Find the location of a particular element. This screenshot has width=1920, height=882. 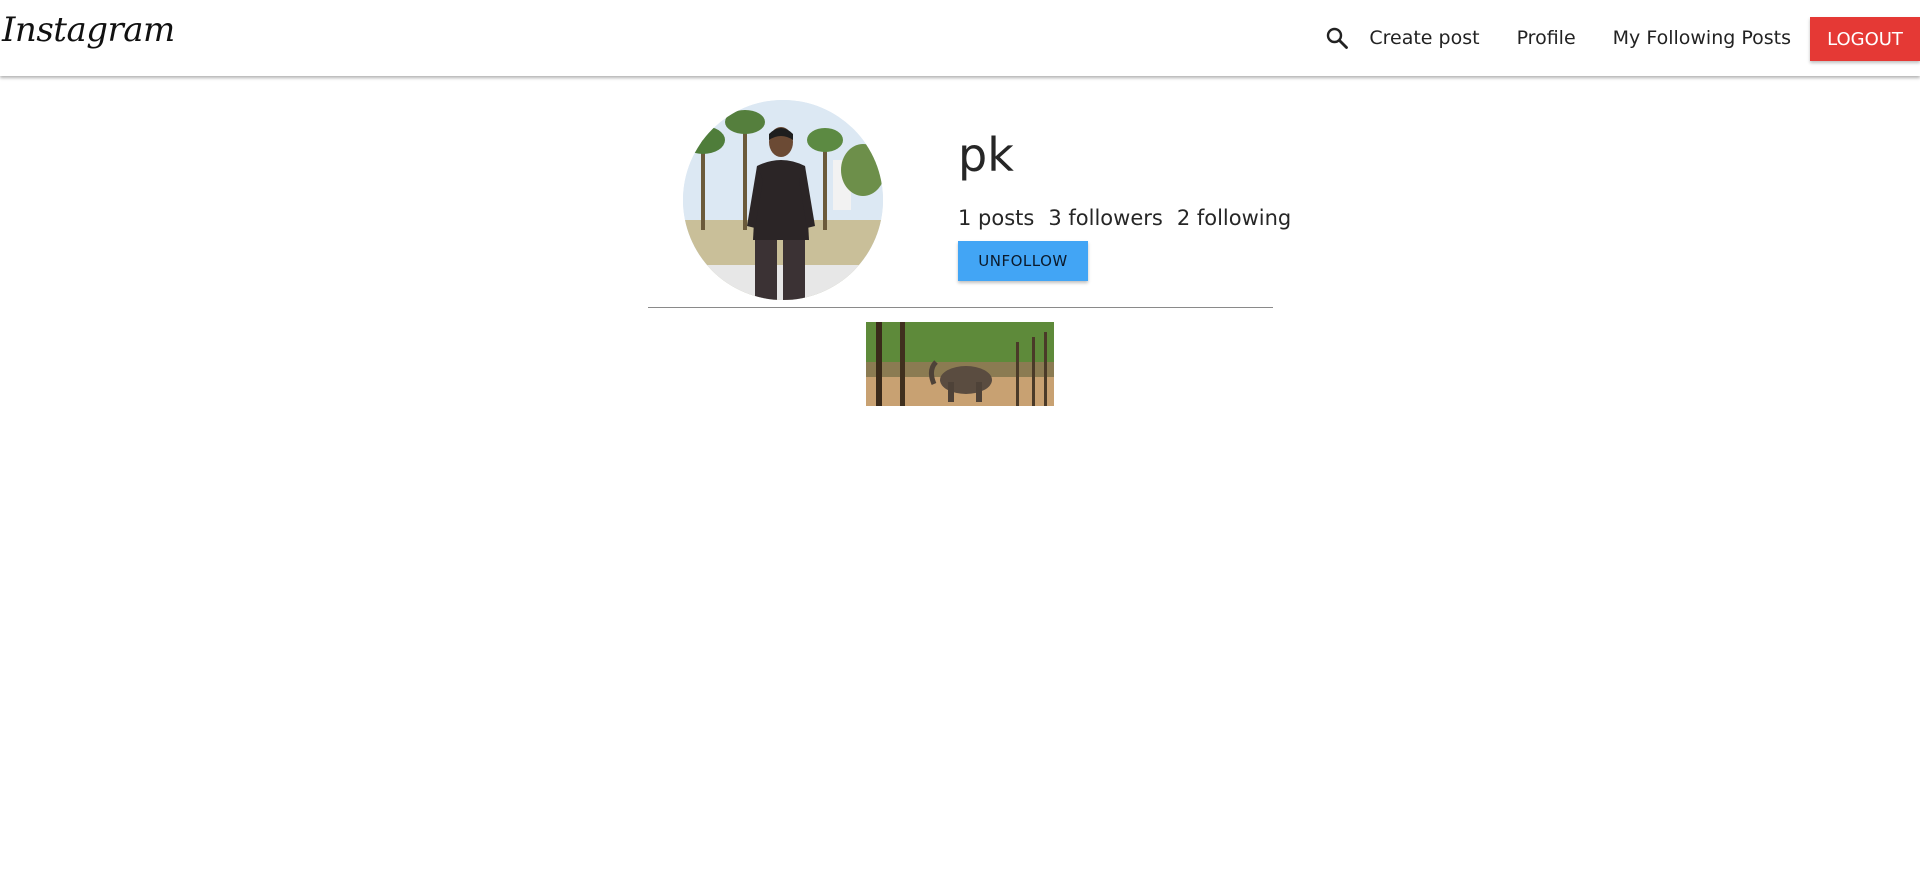

profile-stats: 1 posts 3 followers 2 following is located at coordinates (1131, 218).